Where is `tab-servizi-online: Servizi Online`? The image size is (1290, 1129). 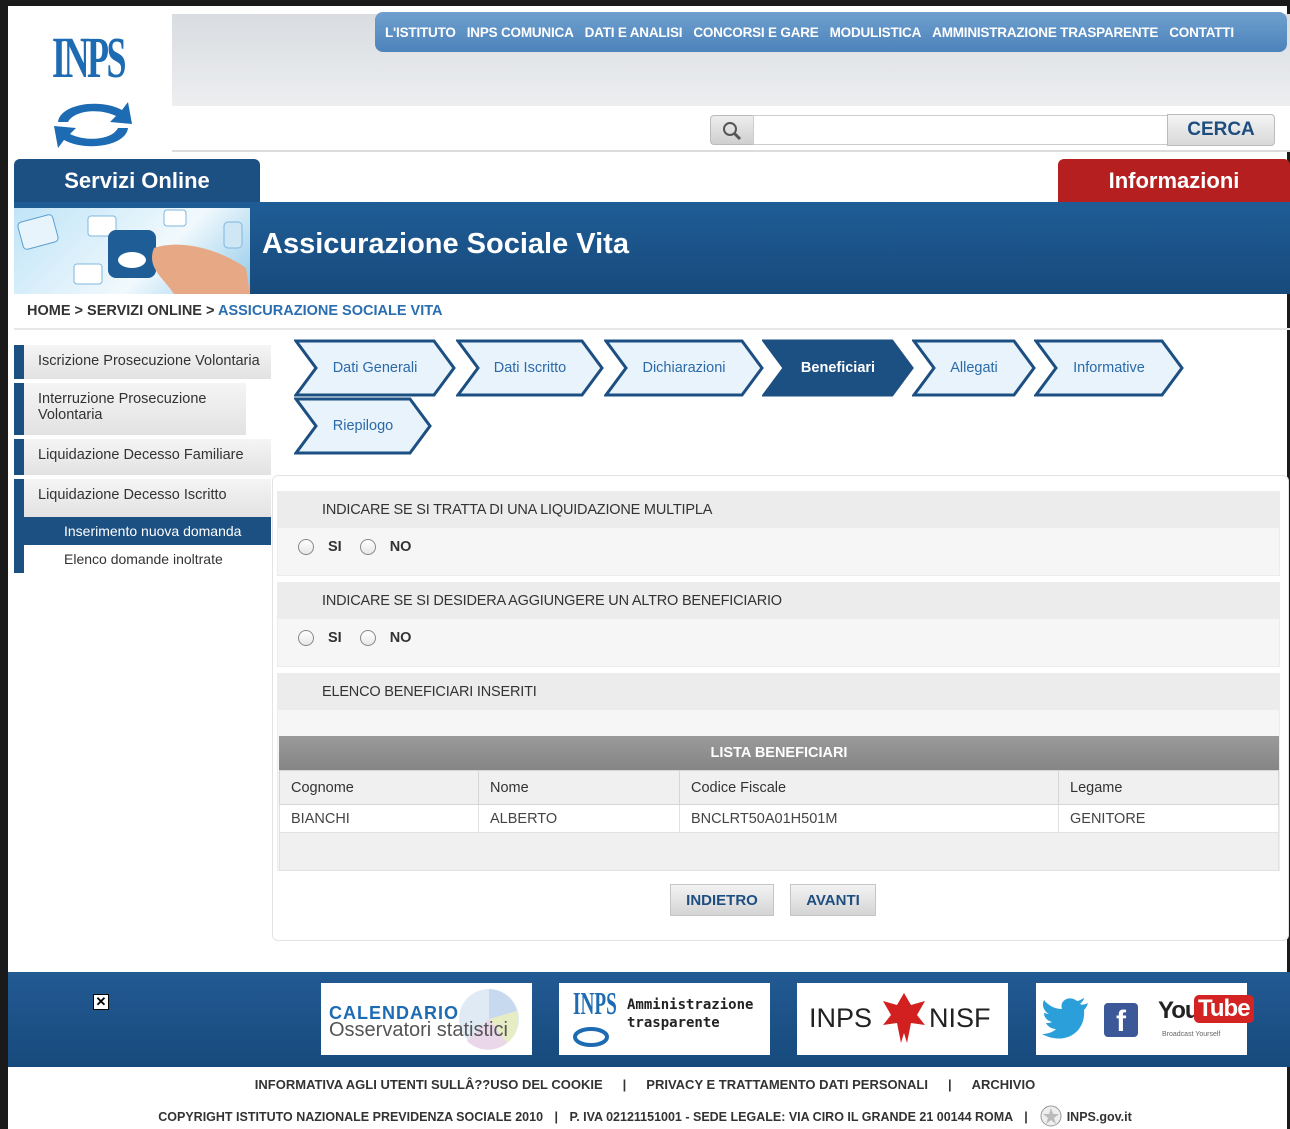
tab-servizi-online: Servizi Online is located at coordinates (137, 181).